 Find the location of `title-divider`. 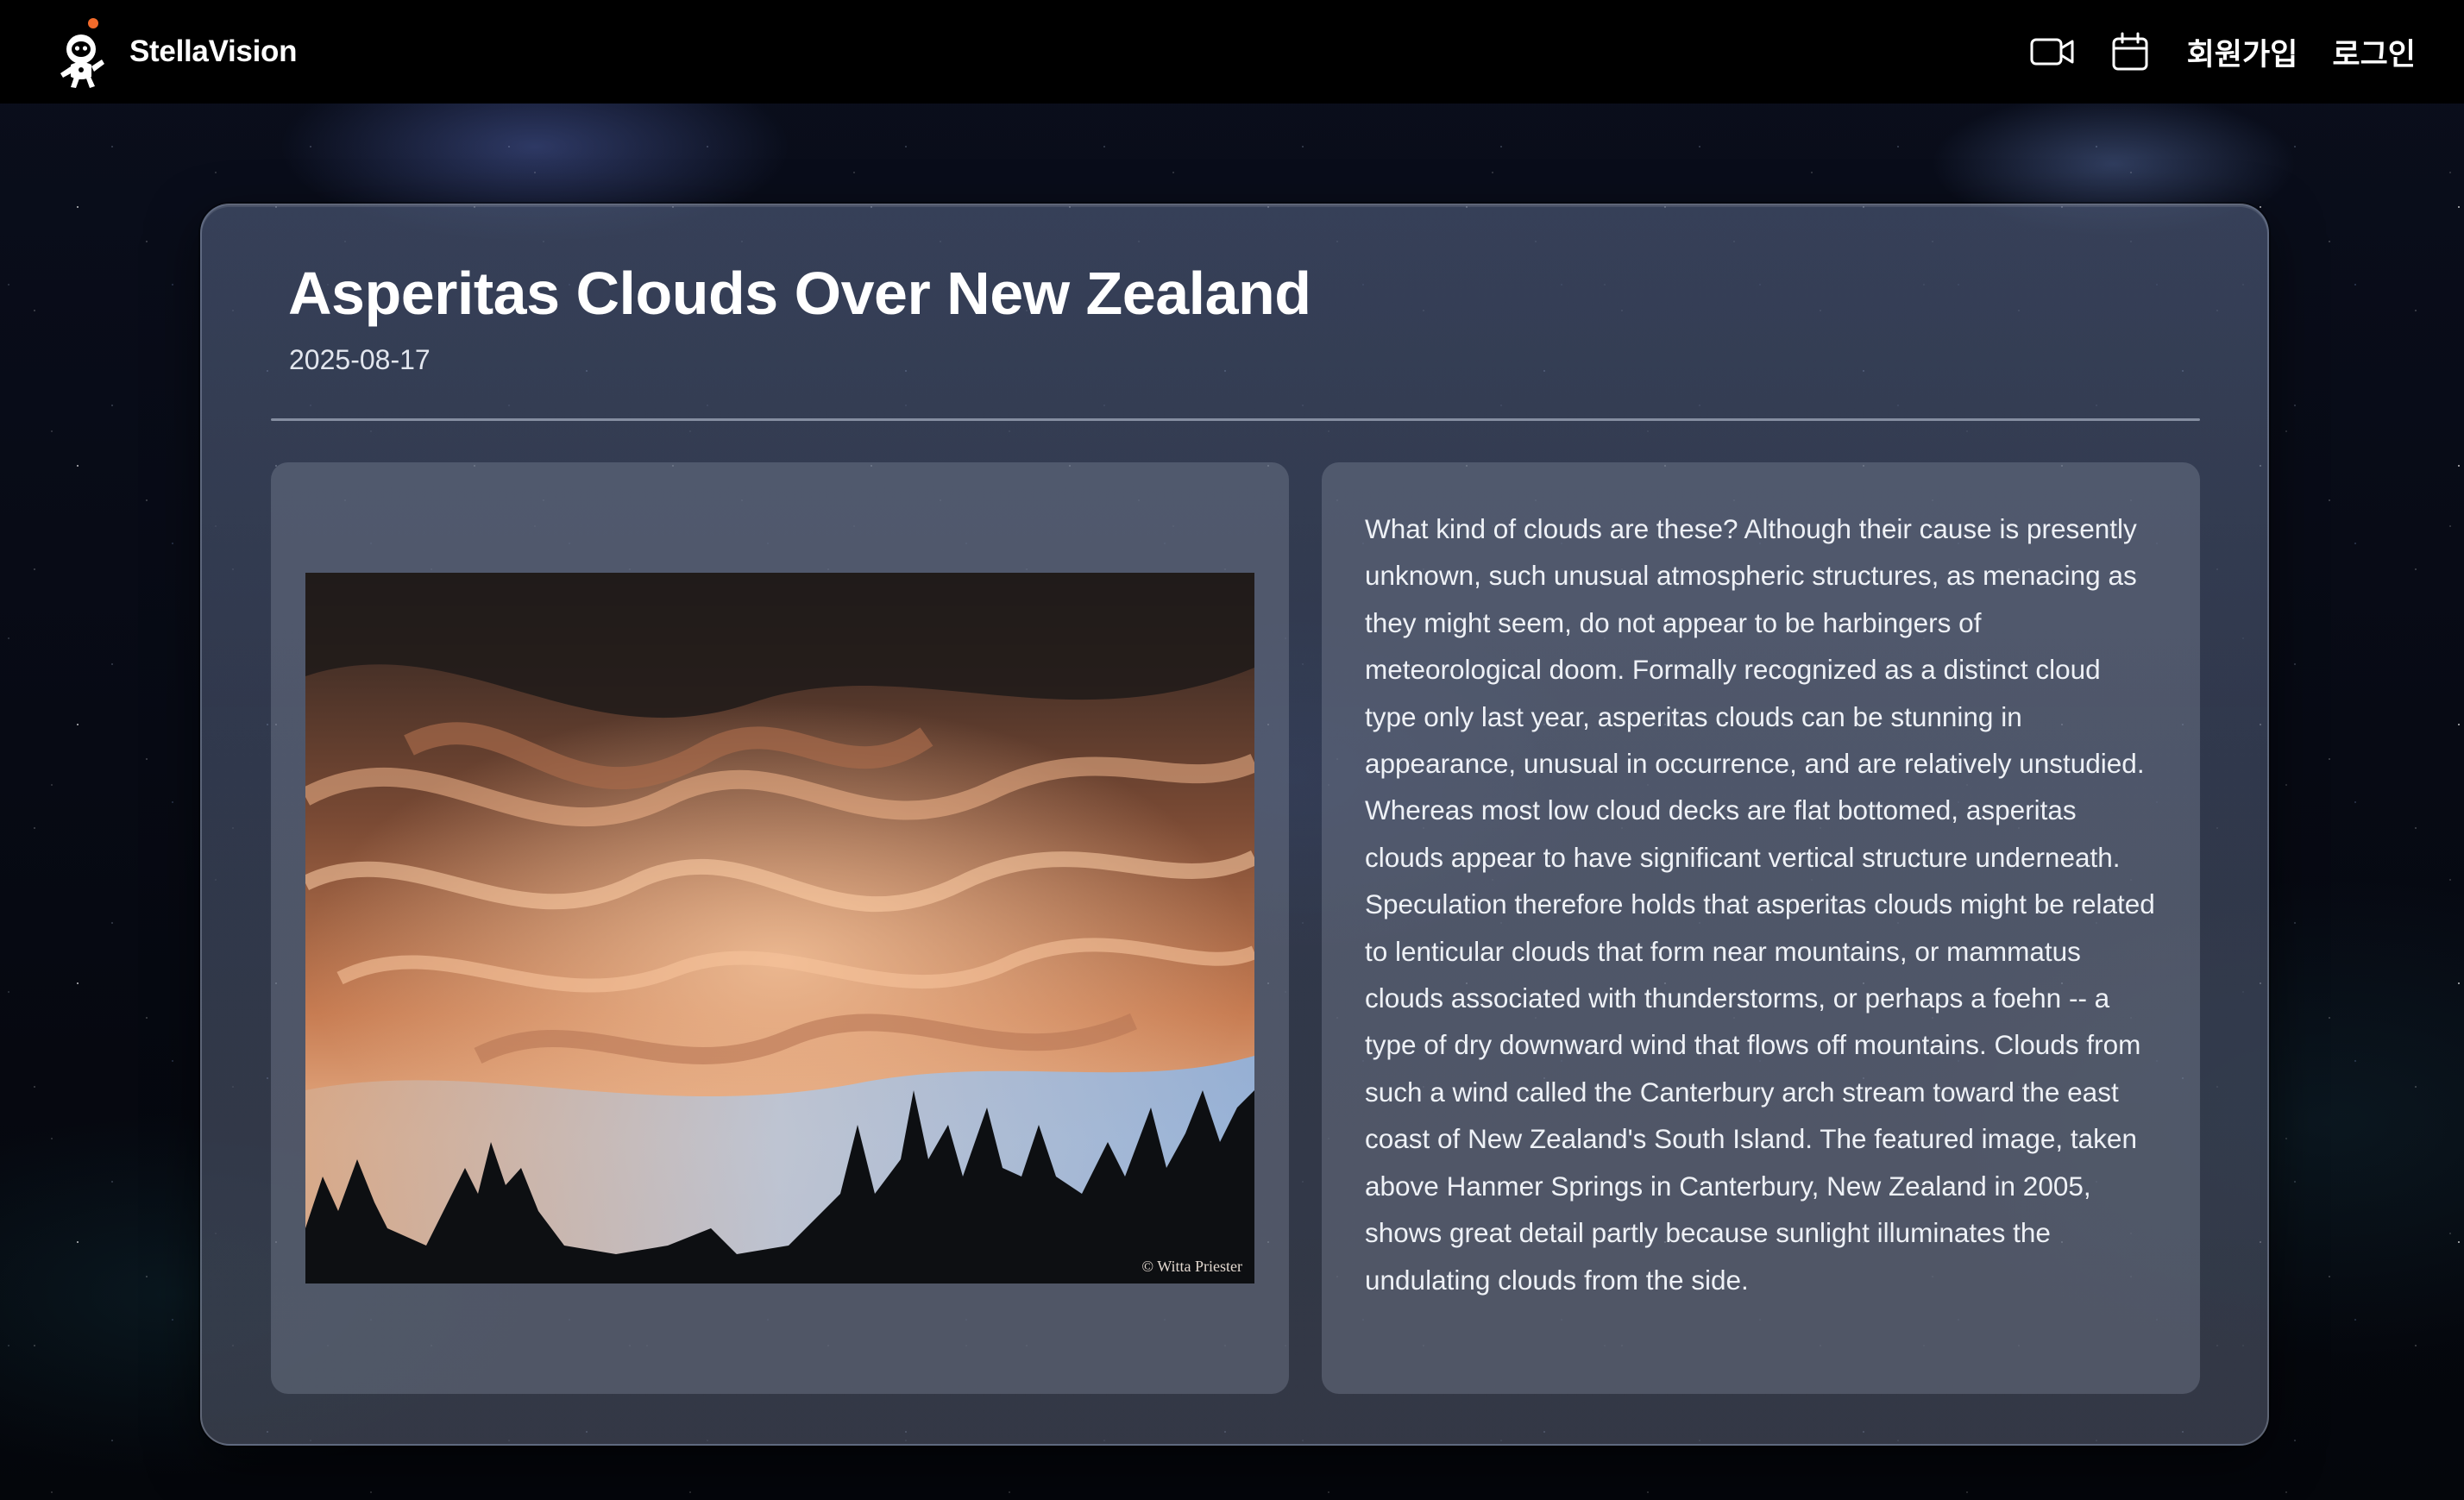

title-divider is located at coordinates (1236, 419).